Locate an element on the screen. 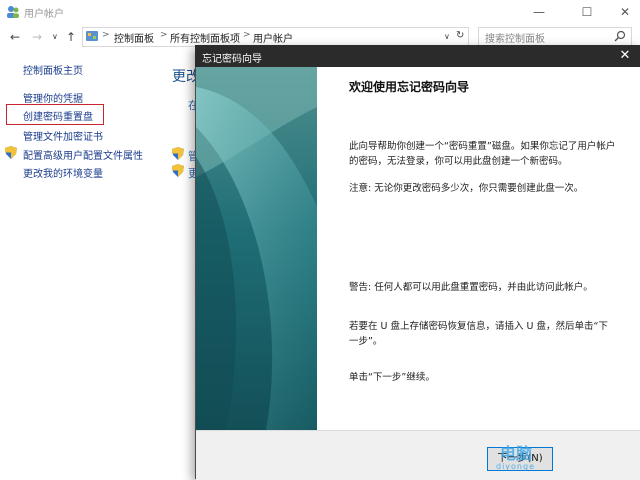 The height and width of the screenshot is (480, 640). wizard-close-button: ✕ is located at coordinates (625, 55).